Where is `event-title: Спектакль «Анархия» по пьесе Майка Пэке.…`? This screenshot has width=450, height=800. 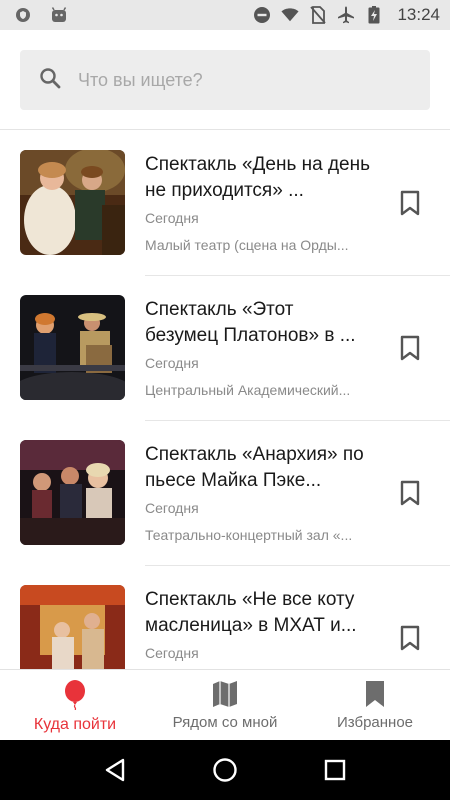 event-title: Спектакль «Анархия» по пьесе Майка Пэке.… is located at coordinates (254, 467).